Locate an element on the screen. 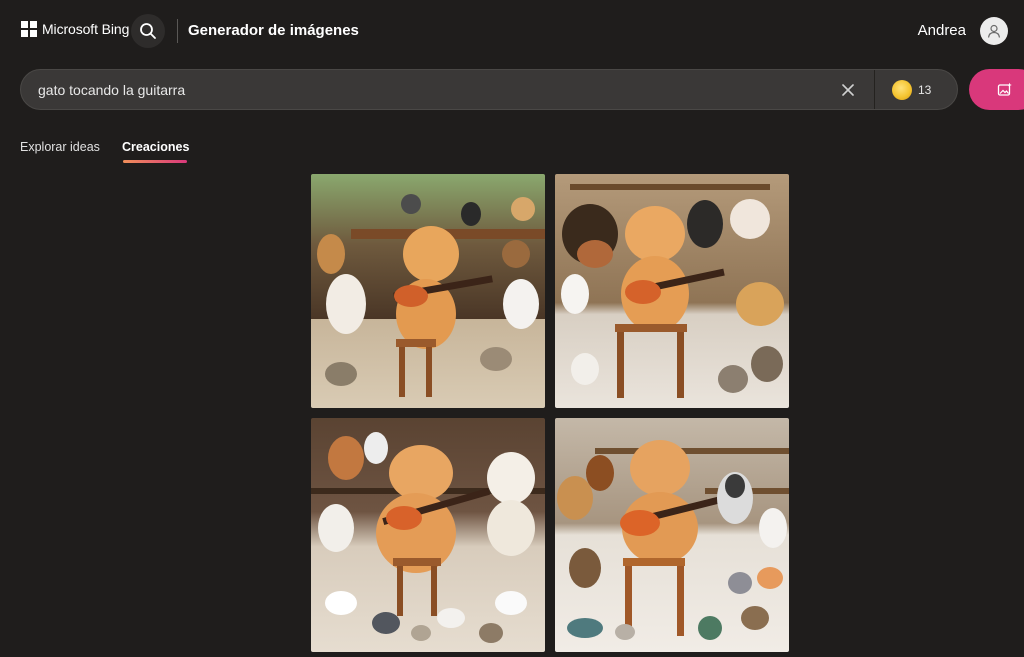 The width and height of the screenshot is (1024, 657). user-icon is located at coordinates (994, 31).